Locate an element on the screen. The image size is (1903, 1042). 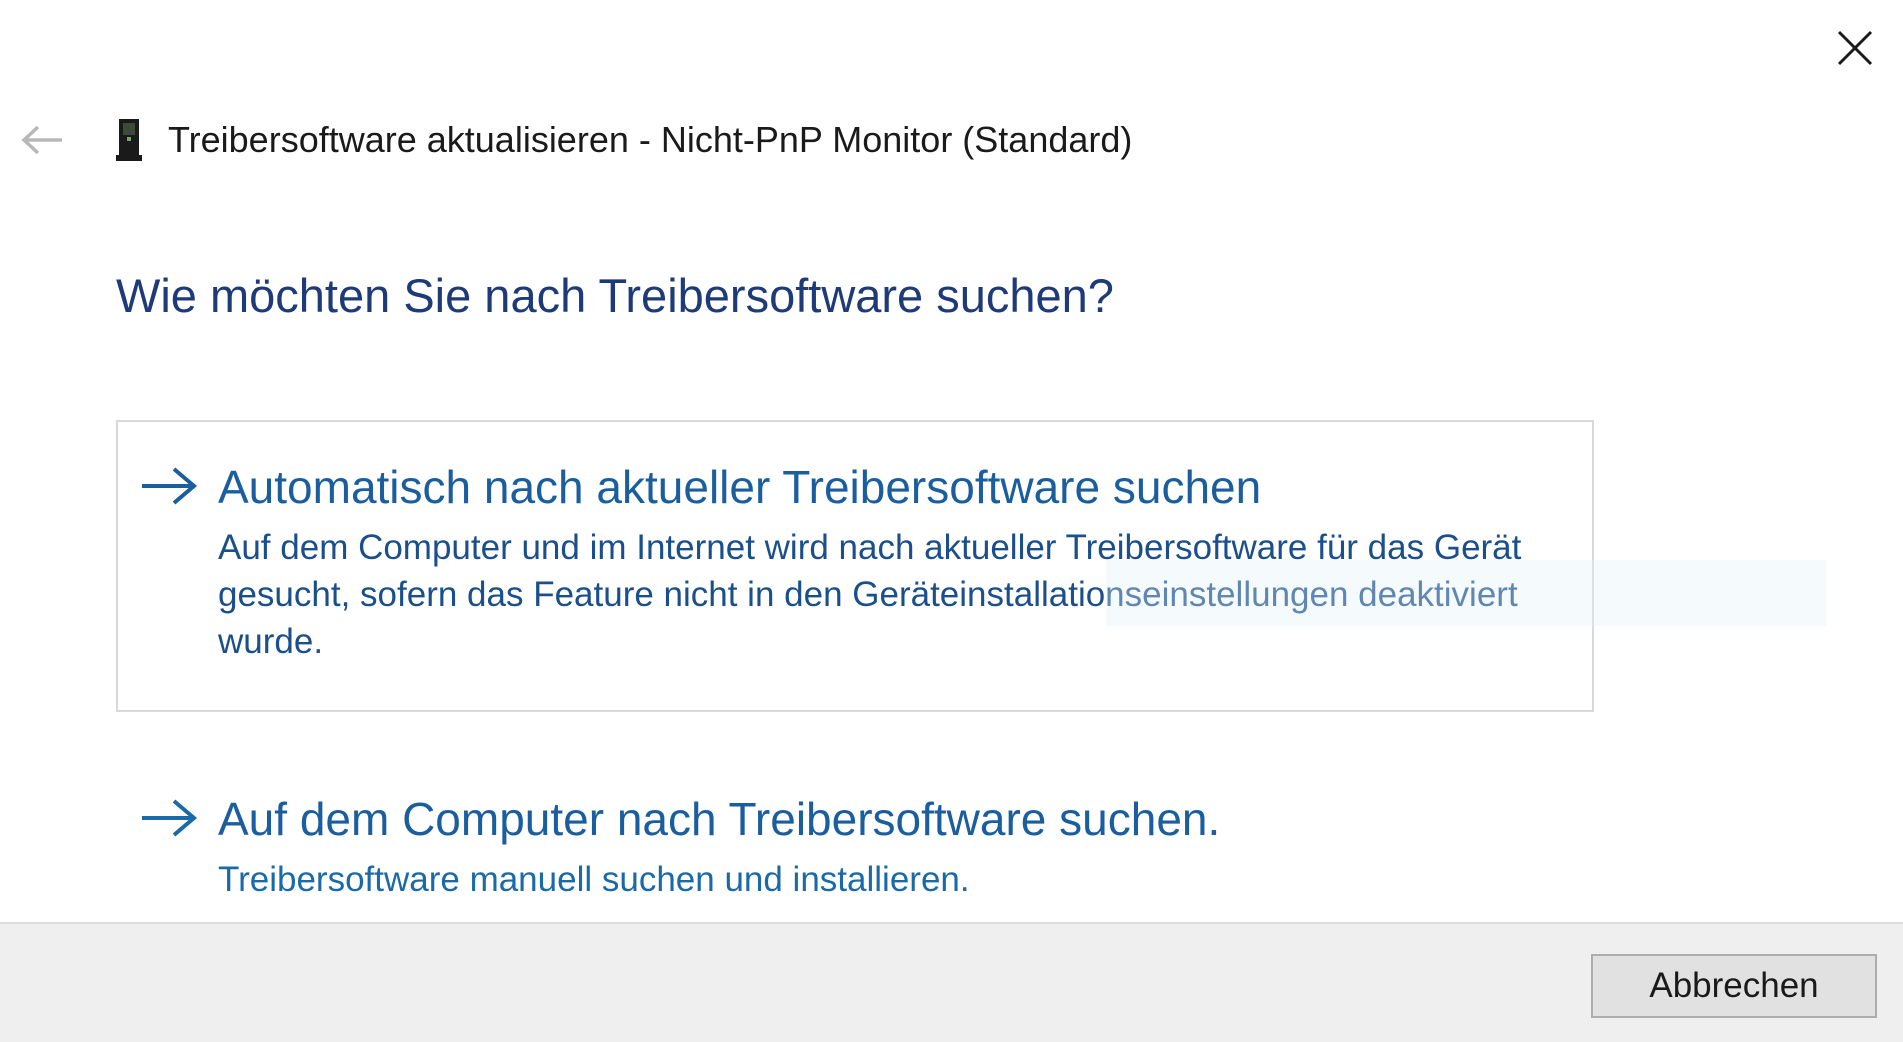
close-button is located at coordinates (1855, 48).